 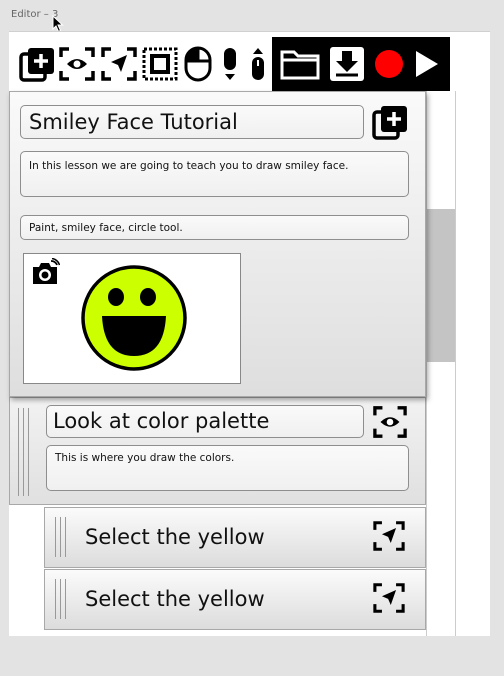 I want to click on scrollbar, so click(x=441, y=363).